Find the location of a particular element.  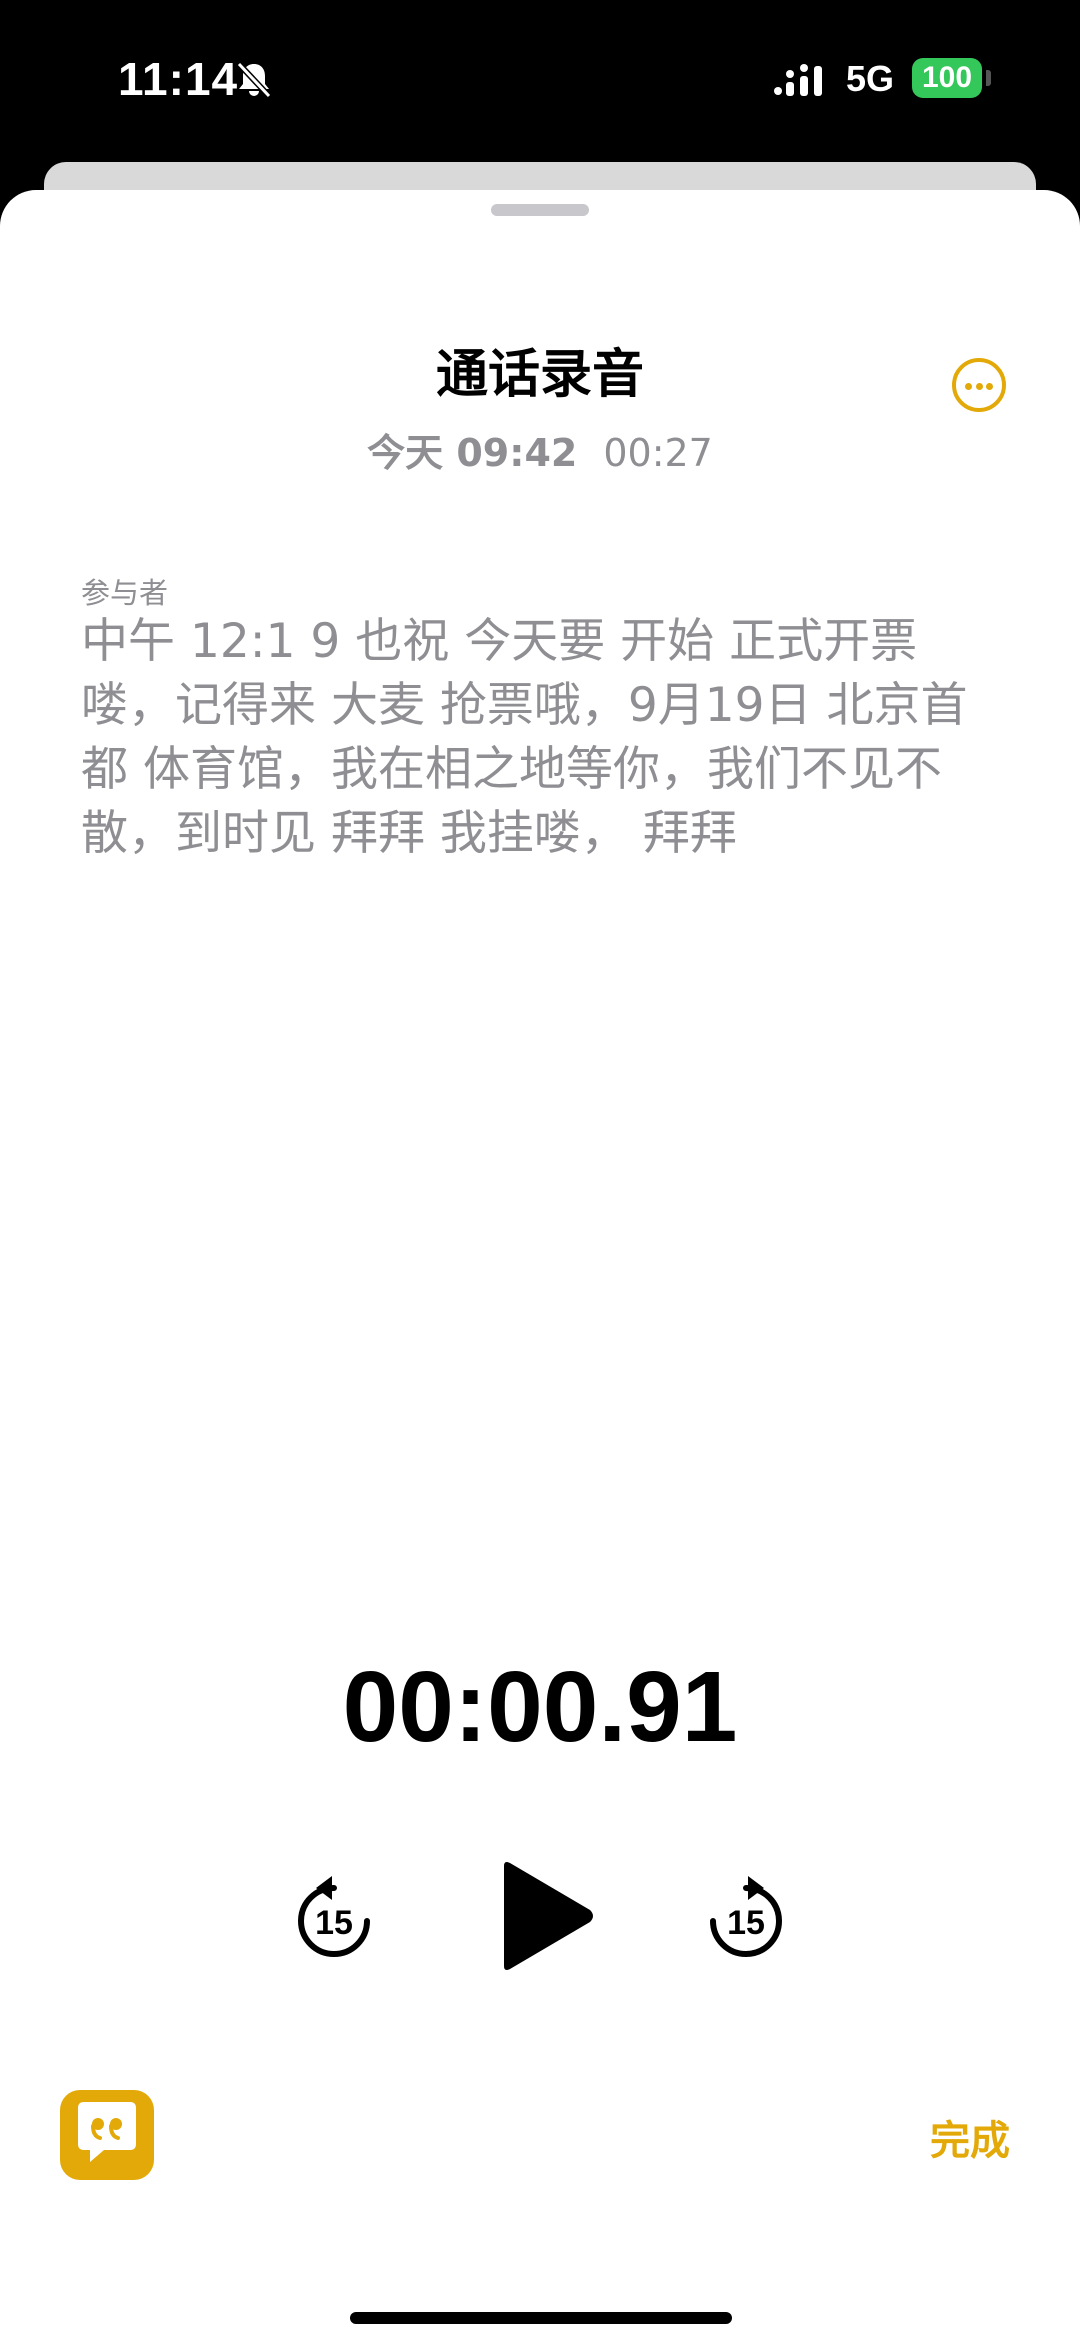

skip-back-button: 15 is located at coordinates (334, 1919).